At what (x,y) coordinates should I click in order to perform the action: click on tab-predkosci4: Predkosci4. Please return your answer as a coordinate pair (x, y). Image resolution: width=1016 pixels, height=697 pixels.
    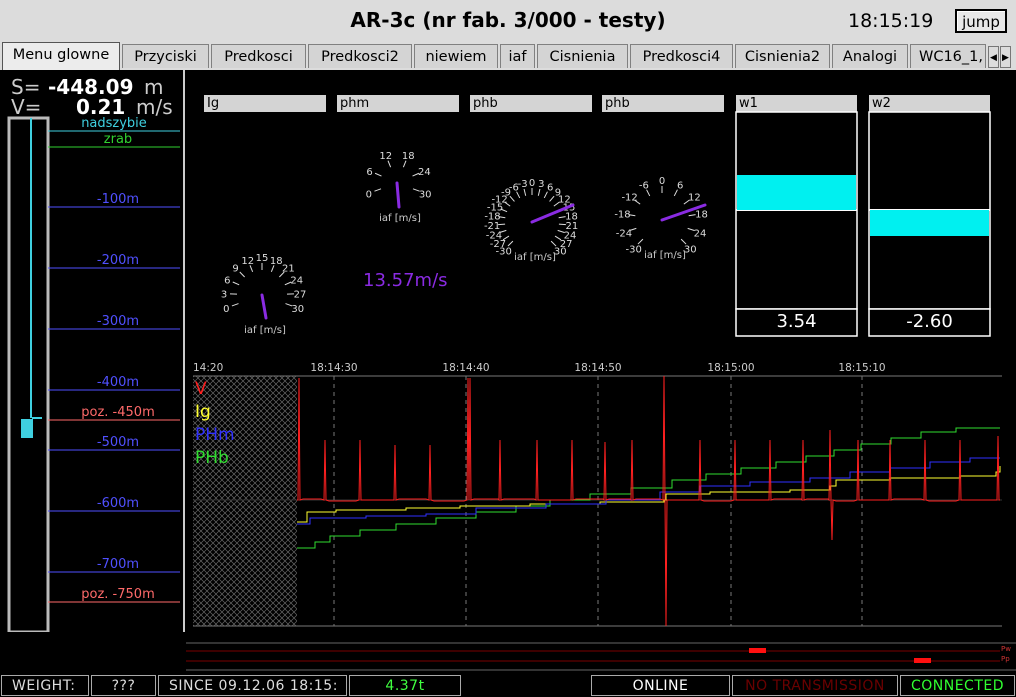
    Looking at the image, I should click on (681, 56).